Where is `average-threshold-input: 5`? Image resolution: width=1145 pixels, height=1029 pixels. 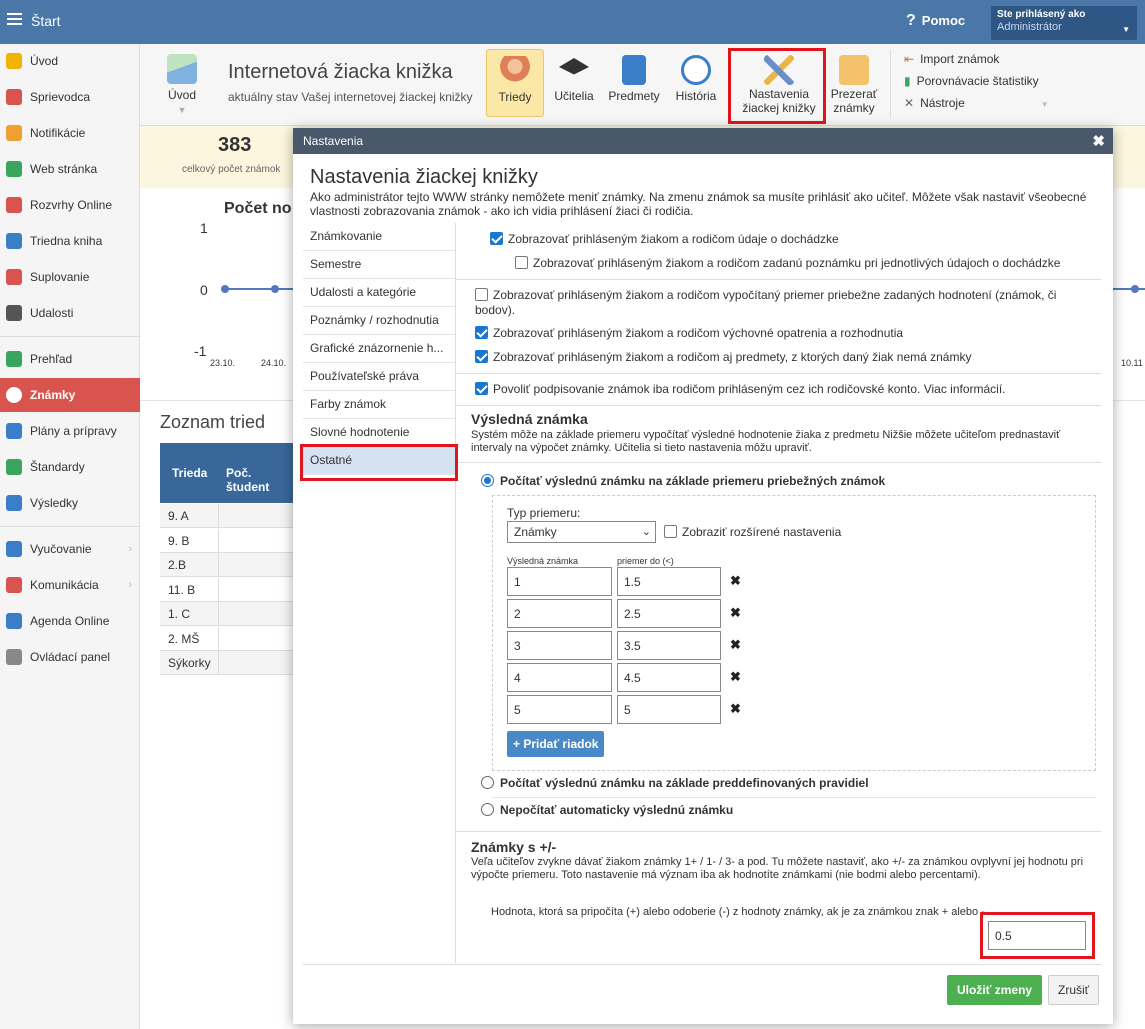
average-threshold-input: 5 is located at coordinates (669, 709).